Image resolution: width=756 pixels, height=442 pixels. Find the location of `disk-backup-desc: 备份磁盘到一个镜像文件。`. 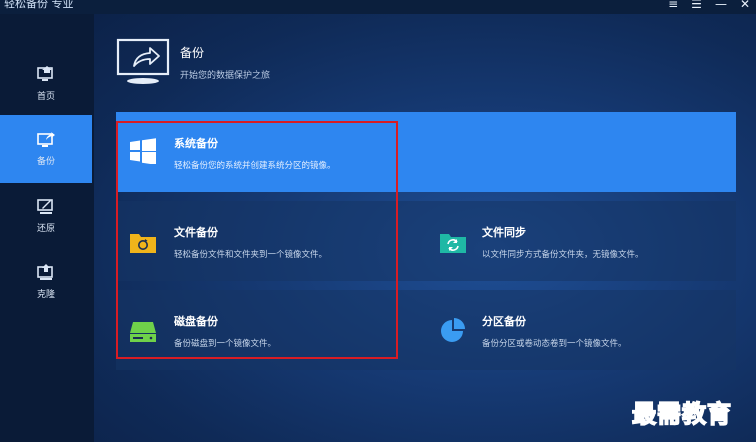

disk-backup-desc: 备份磁盘到一个镜像文件。 is located at coordinates (225, 344).